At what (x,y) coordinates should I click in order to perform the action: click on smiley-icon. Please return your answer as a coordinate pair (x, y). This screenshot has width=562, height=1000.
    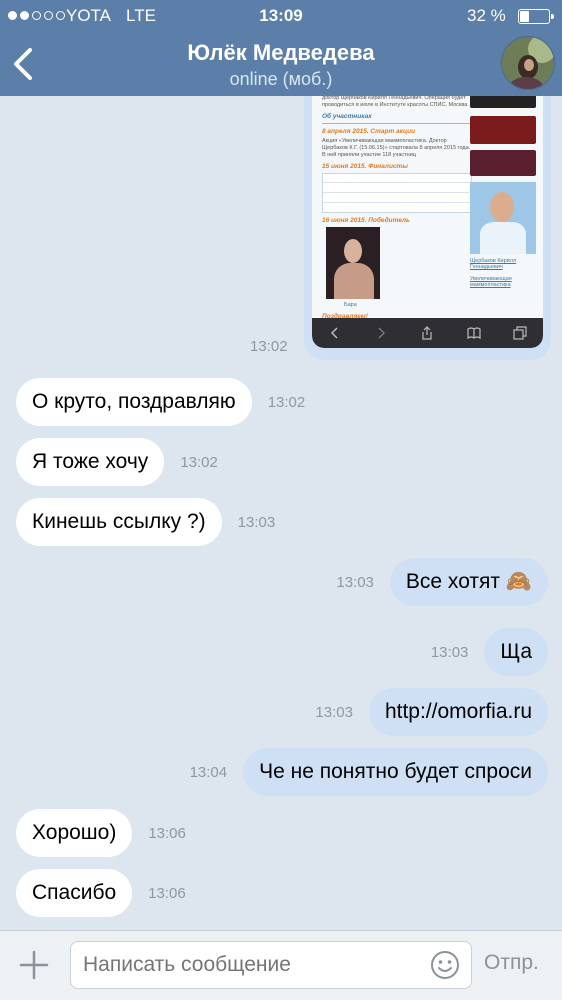
    Looking at the image, I should click on (445, 965).